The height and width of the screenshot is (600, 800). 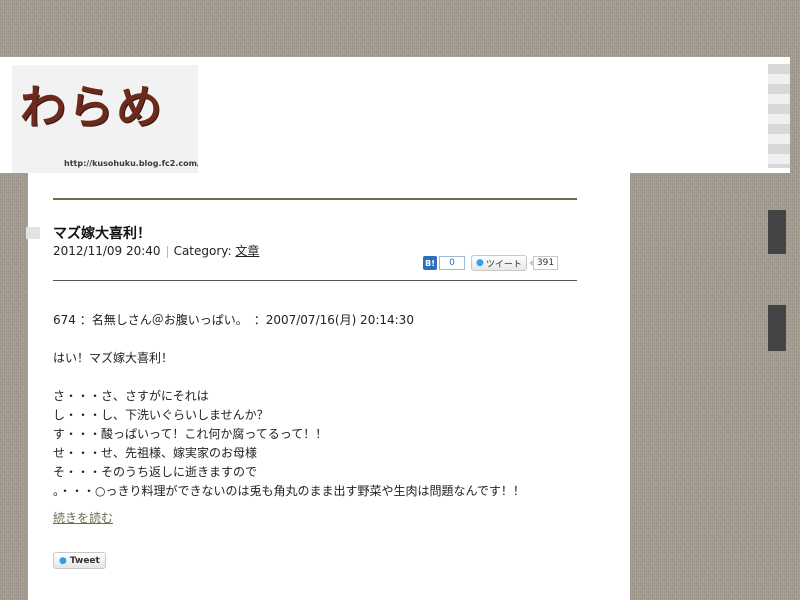 What do you see at coordinates (113, 358) in the screenshot?
I see `body-line: はい！マズ嫁大喜利！` at bounding box center [113, 358].